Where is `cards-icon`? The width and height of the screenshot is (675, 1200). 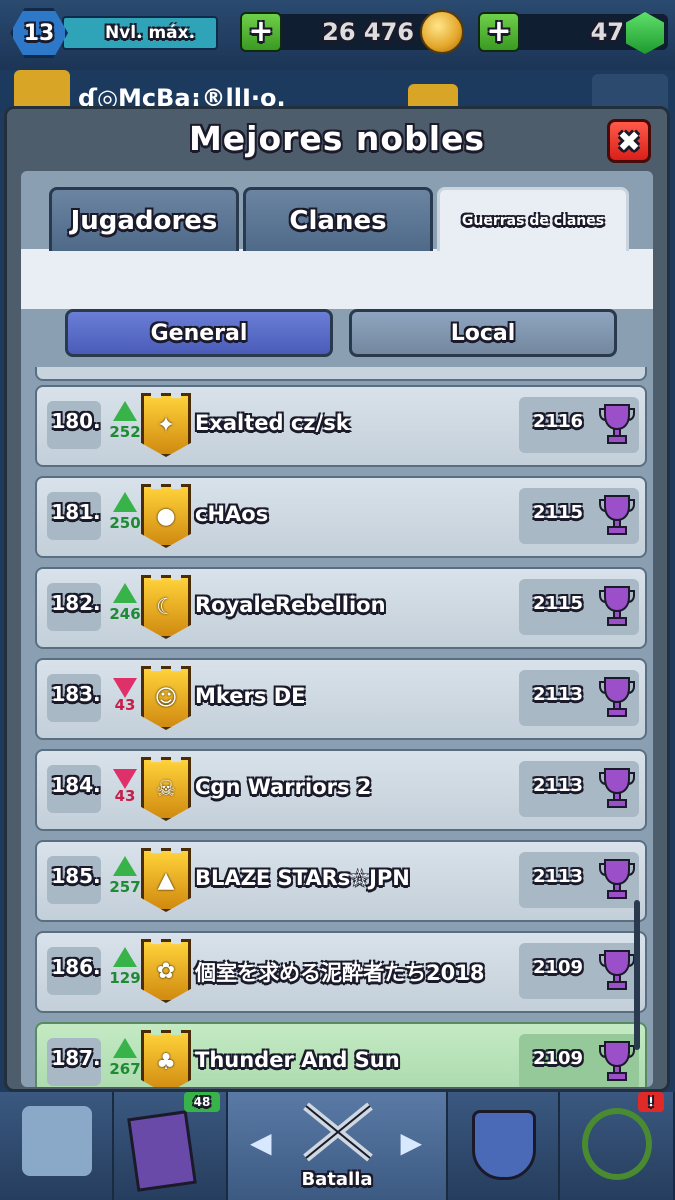
cards-icon is located at coordinates (162, 1151).